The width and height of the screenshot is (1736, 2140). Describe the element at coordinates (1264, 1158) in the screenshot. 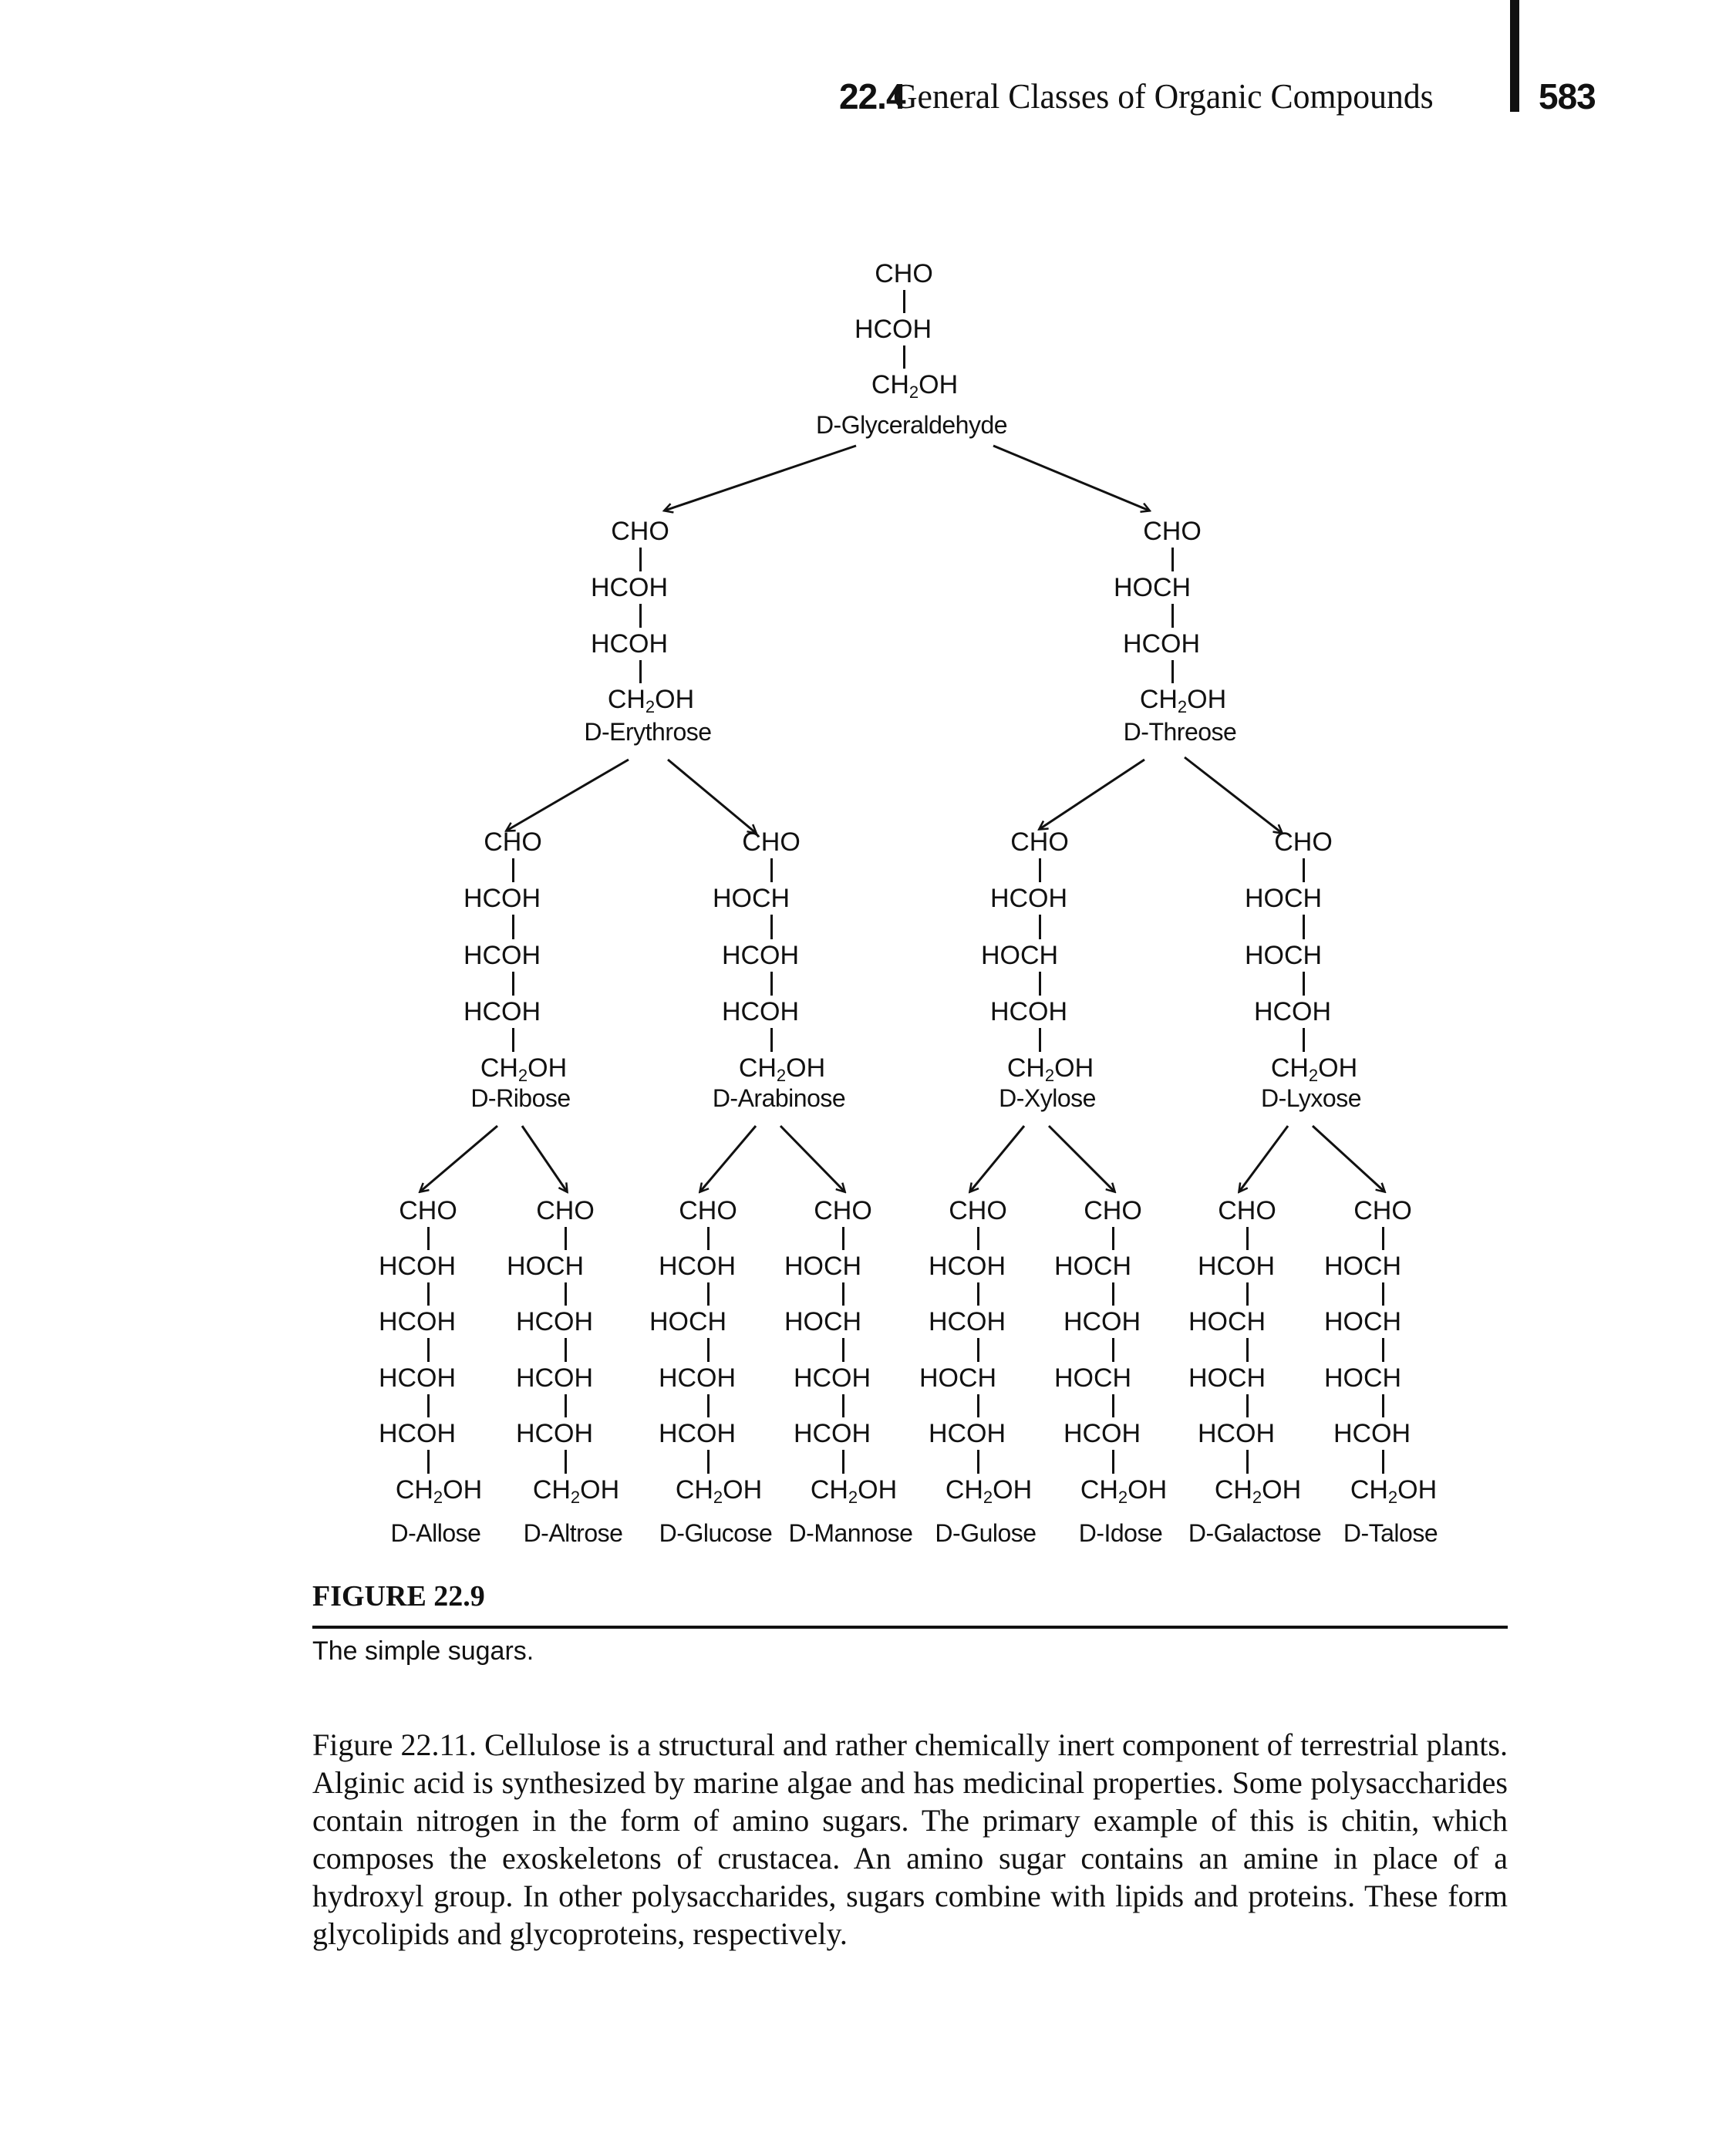

I see `arrow-d-lyxose-to-d-galactose` at that location.